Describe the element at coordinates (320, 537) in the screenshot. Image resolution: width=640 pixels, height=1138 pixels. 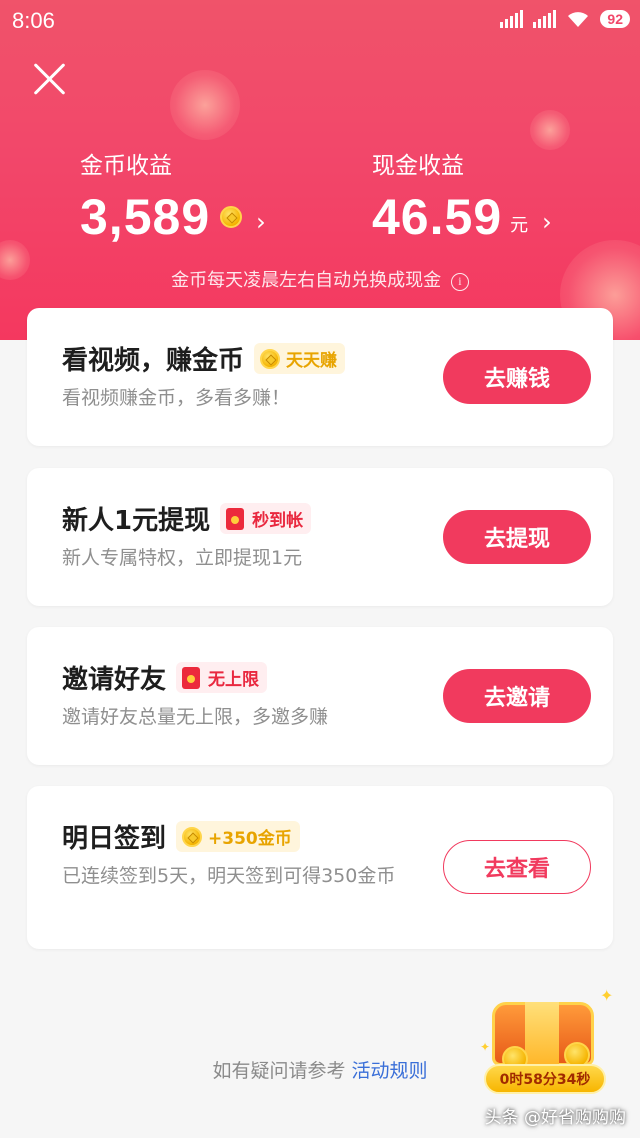
I see `task-card-new-user-withdraw: 新人1元提现 秒到帐 新人专属特权，立即提现1元 去提现` at that location.